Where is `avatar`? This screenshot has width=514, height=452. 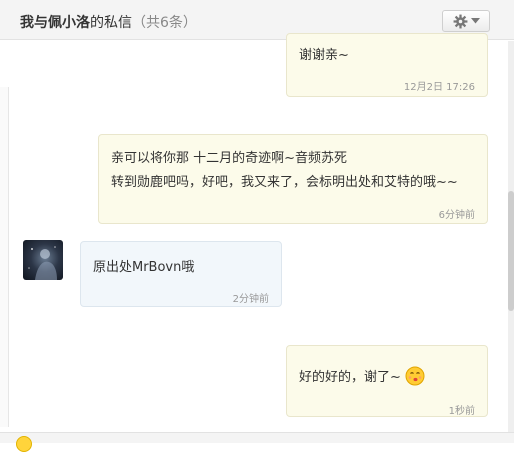 avatar is located at coordinates (43, 260).